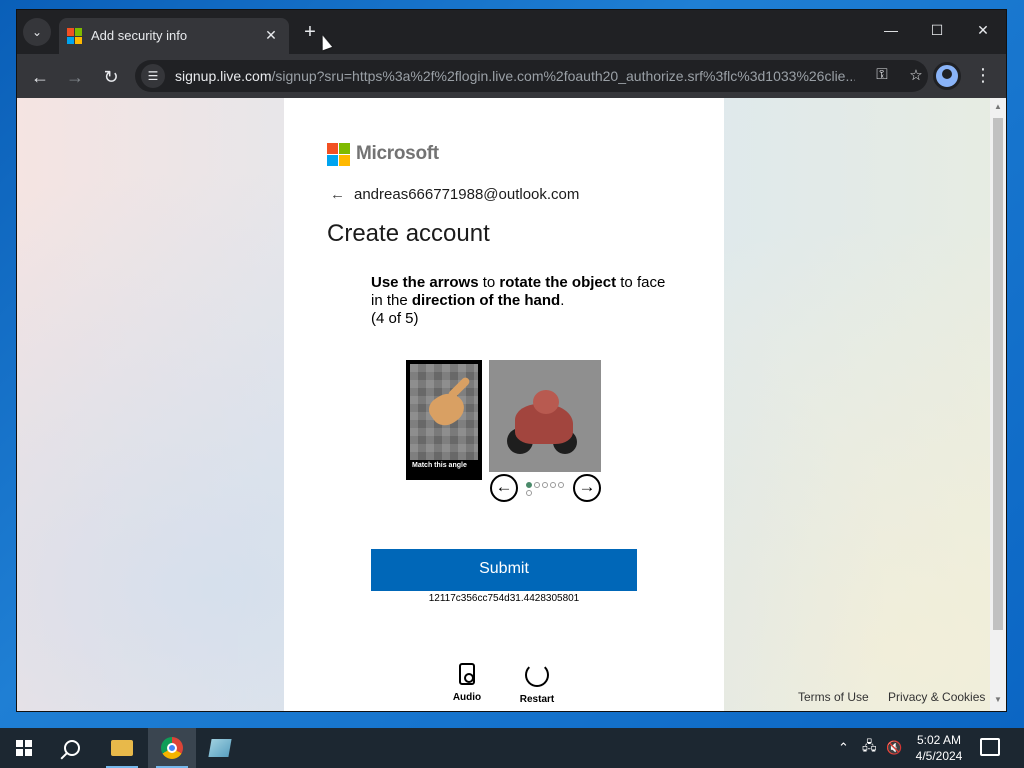  I want to click on mouse-cursor, so click(325, 42).